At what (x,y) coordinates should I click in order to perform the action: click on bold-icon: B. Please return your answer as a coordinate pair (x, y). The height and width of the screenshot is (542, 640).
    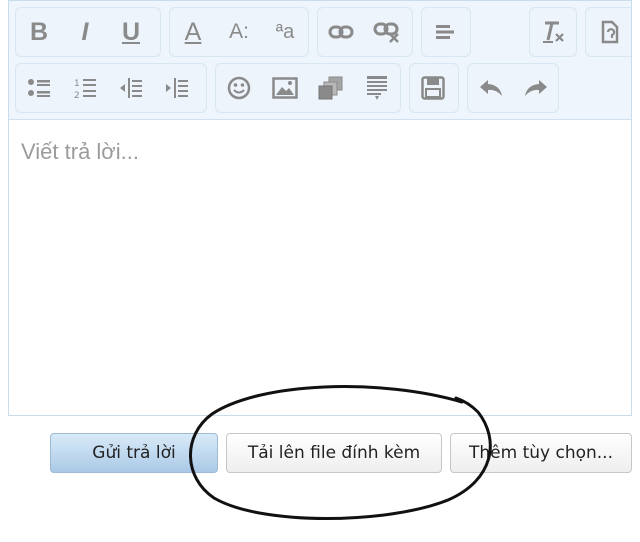
    Looking at the image, I should click on (39, 31).